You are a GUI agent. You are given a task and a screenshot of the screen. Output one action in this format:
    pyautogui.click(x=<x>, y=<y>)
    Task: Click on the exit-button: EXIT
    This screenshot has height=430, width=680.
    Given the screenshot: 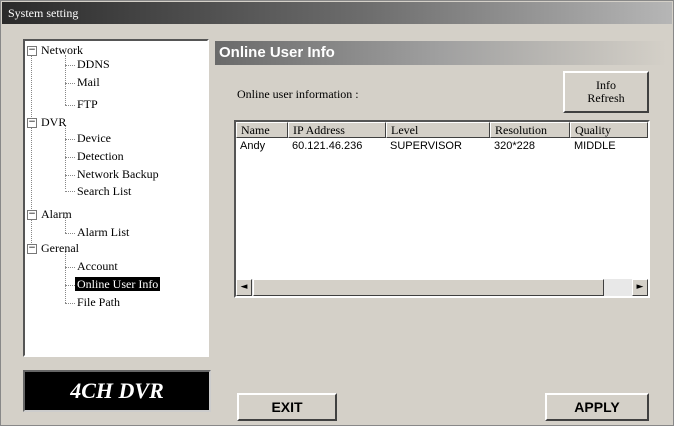 What is the action you would take?
    pyautogui.click(x=287, y=407)
    